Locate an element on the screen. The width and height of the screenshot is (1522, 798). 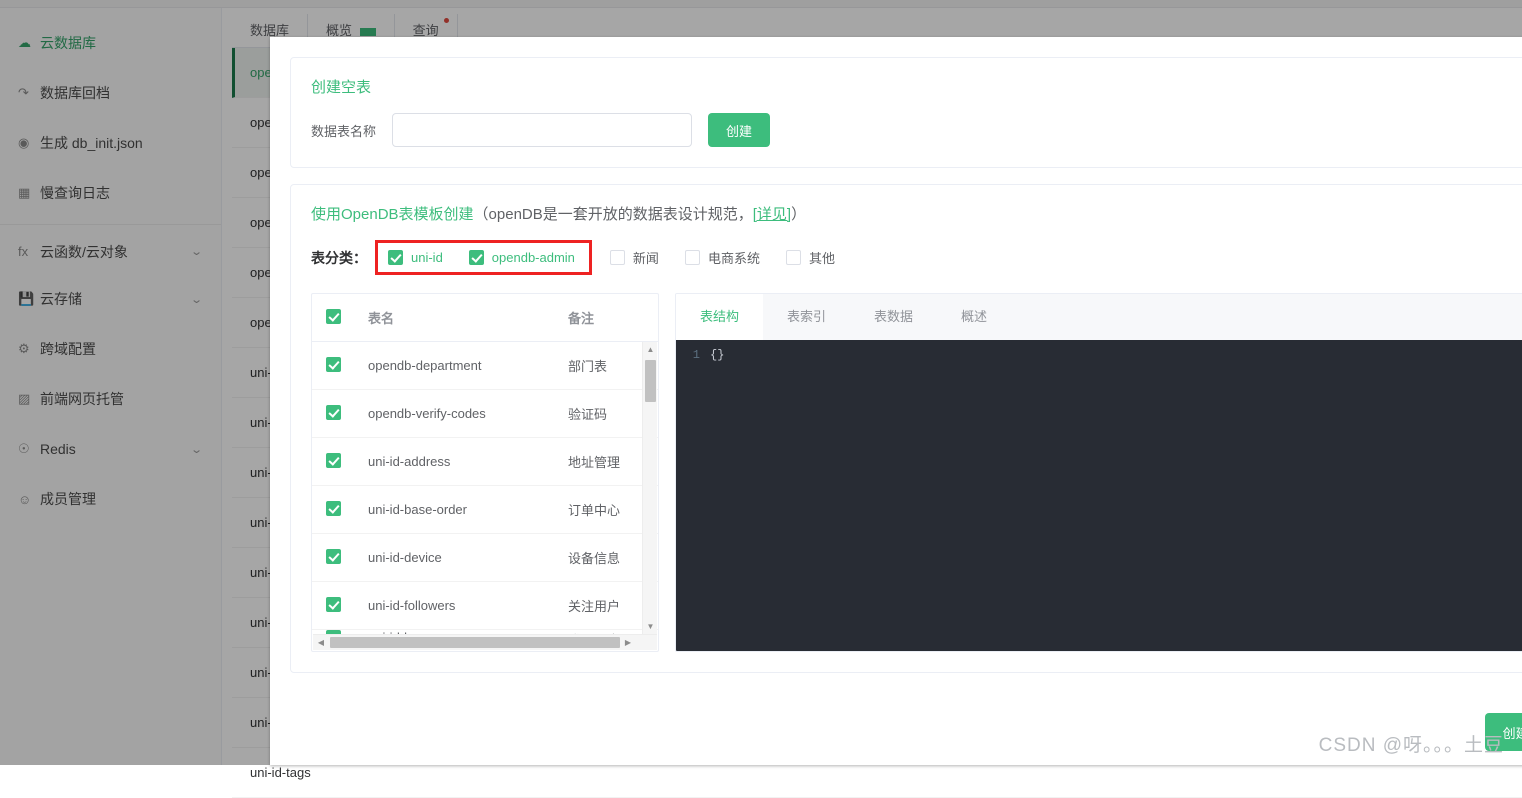
opendb-template-title: 使用OpenDB表模板创建（openDB是一套开放的数据表设计规范，[详见]） is located at coordinates (916, 213).